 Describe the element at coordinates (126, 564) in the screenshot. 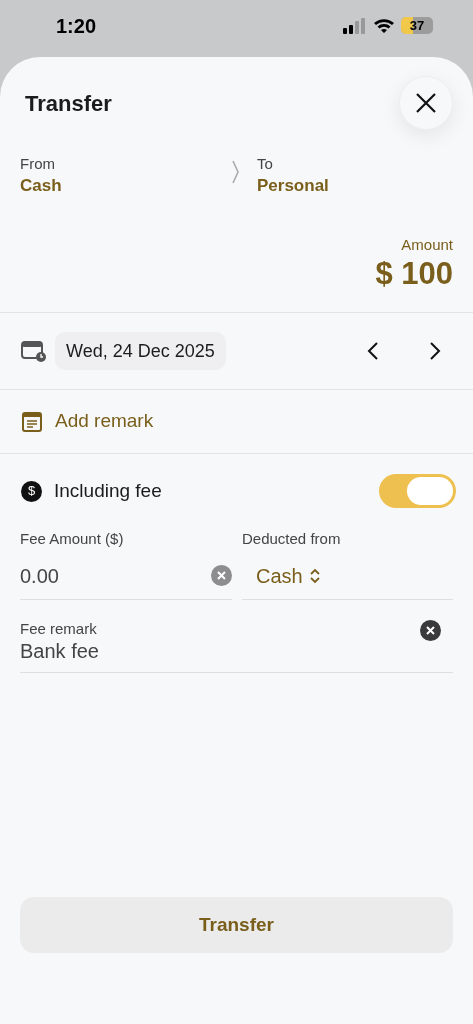

I see `fee-amount-field: Fee Amount ($) 0.00` at that location.